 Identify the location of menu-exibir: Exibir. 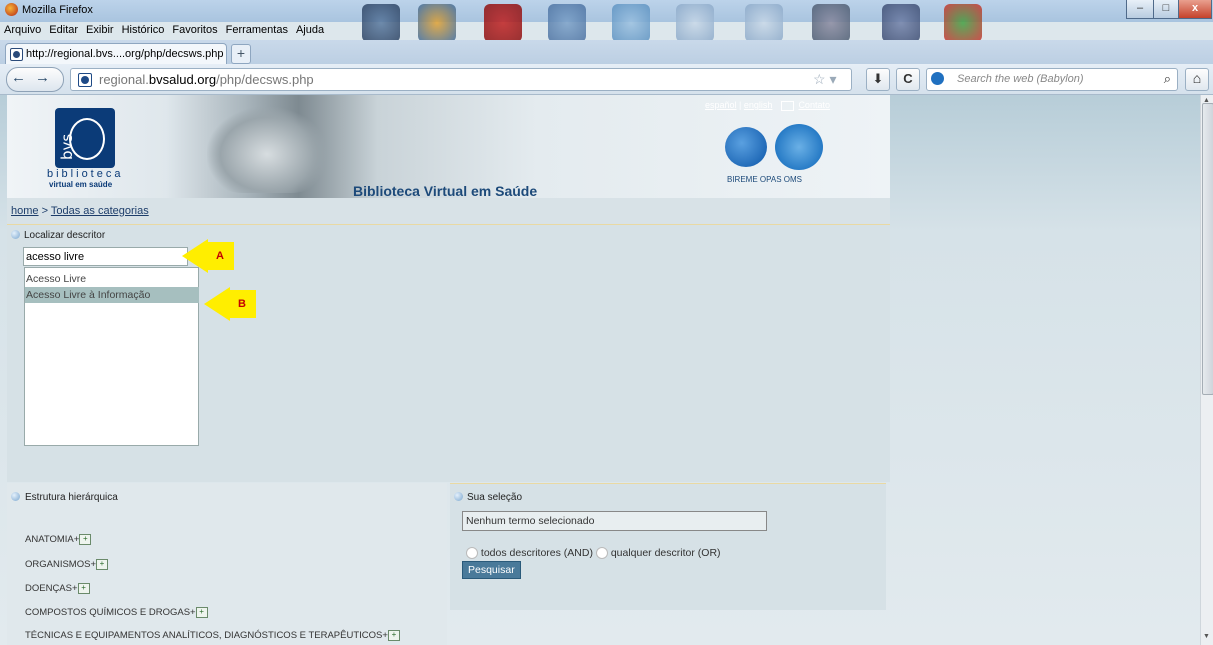
(100, 29).